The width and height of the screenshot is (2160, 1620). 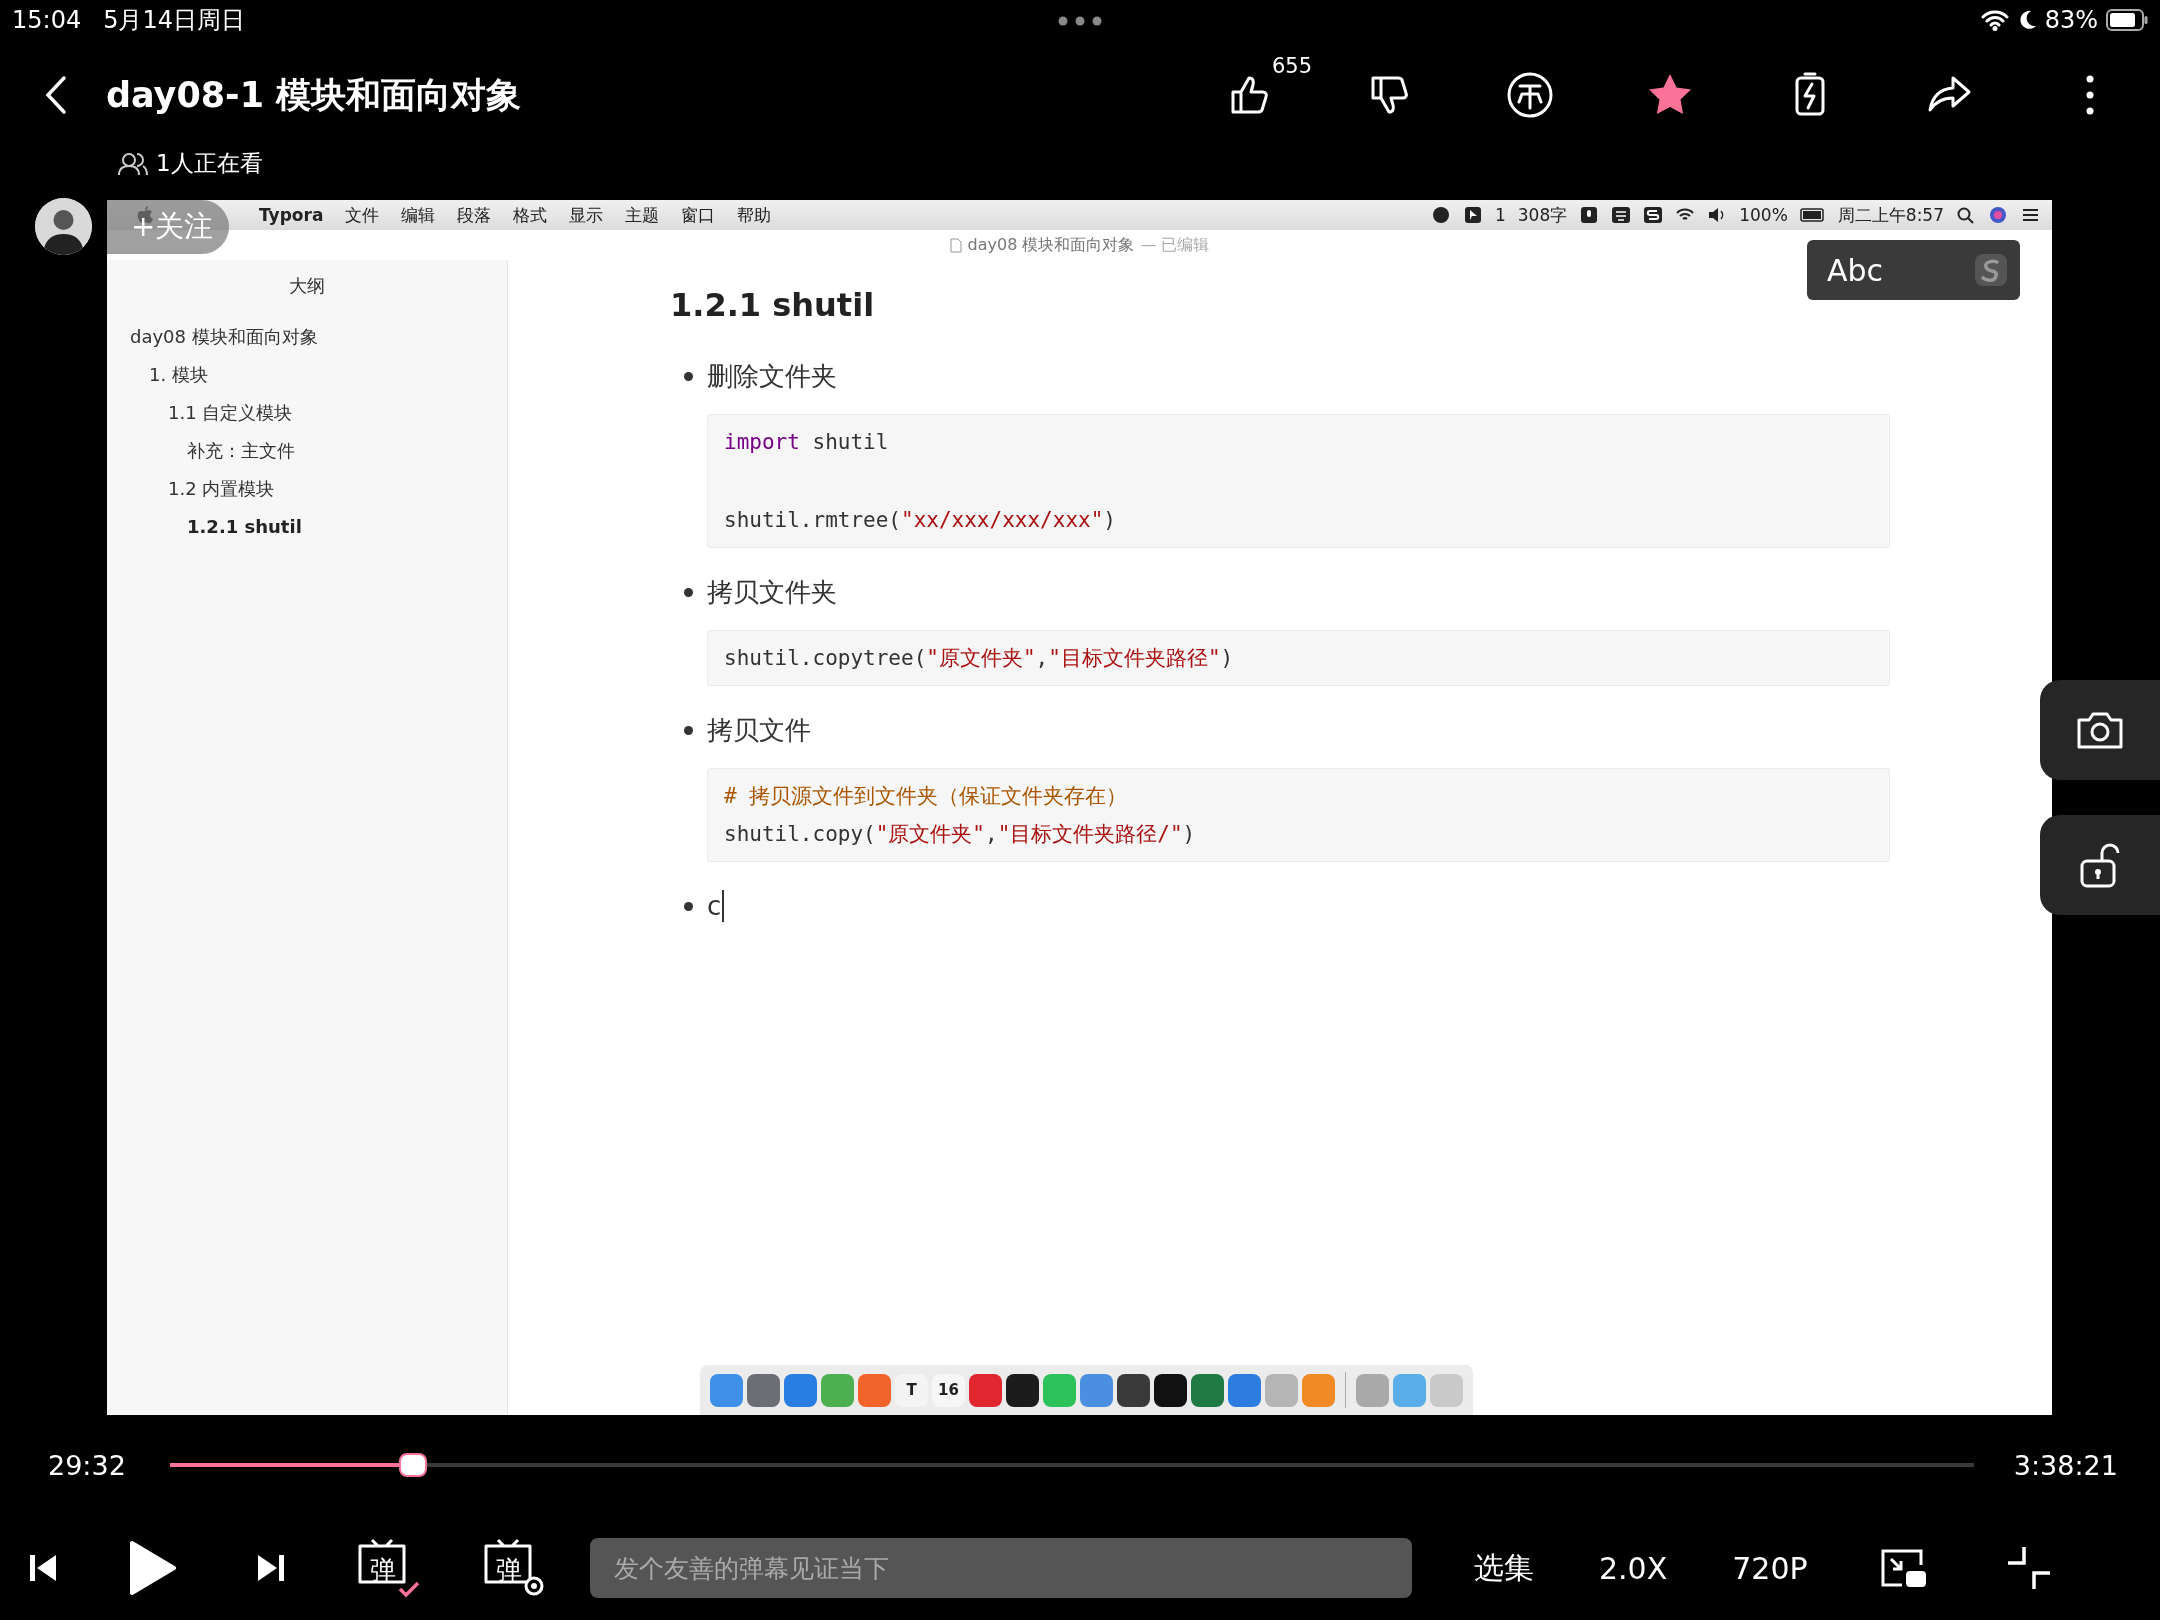 What do you see at coordinates (1855, 270) in the screenshot?
I see `input-mode-label: Abc` at bounding box center [1855, 270].